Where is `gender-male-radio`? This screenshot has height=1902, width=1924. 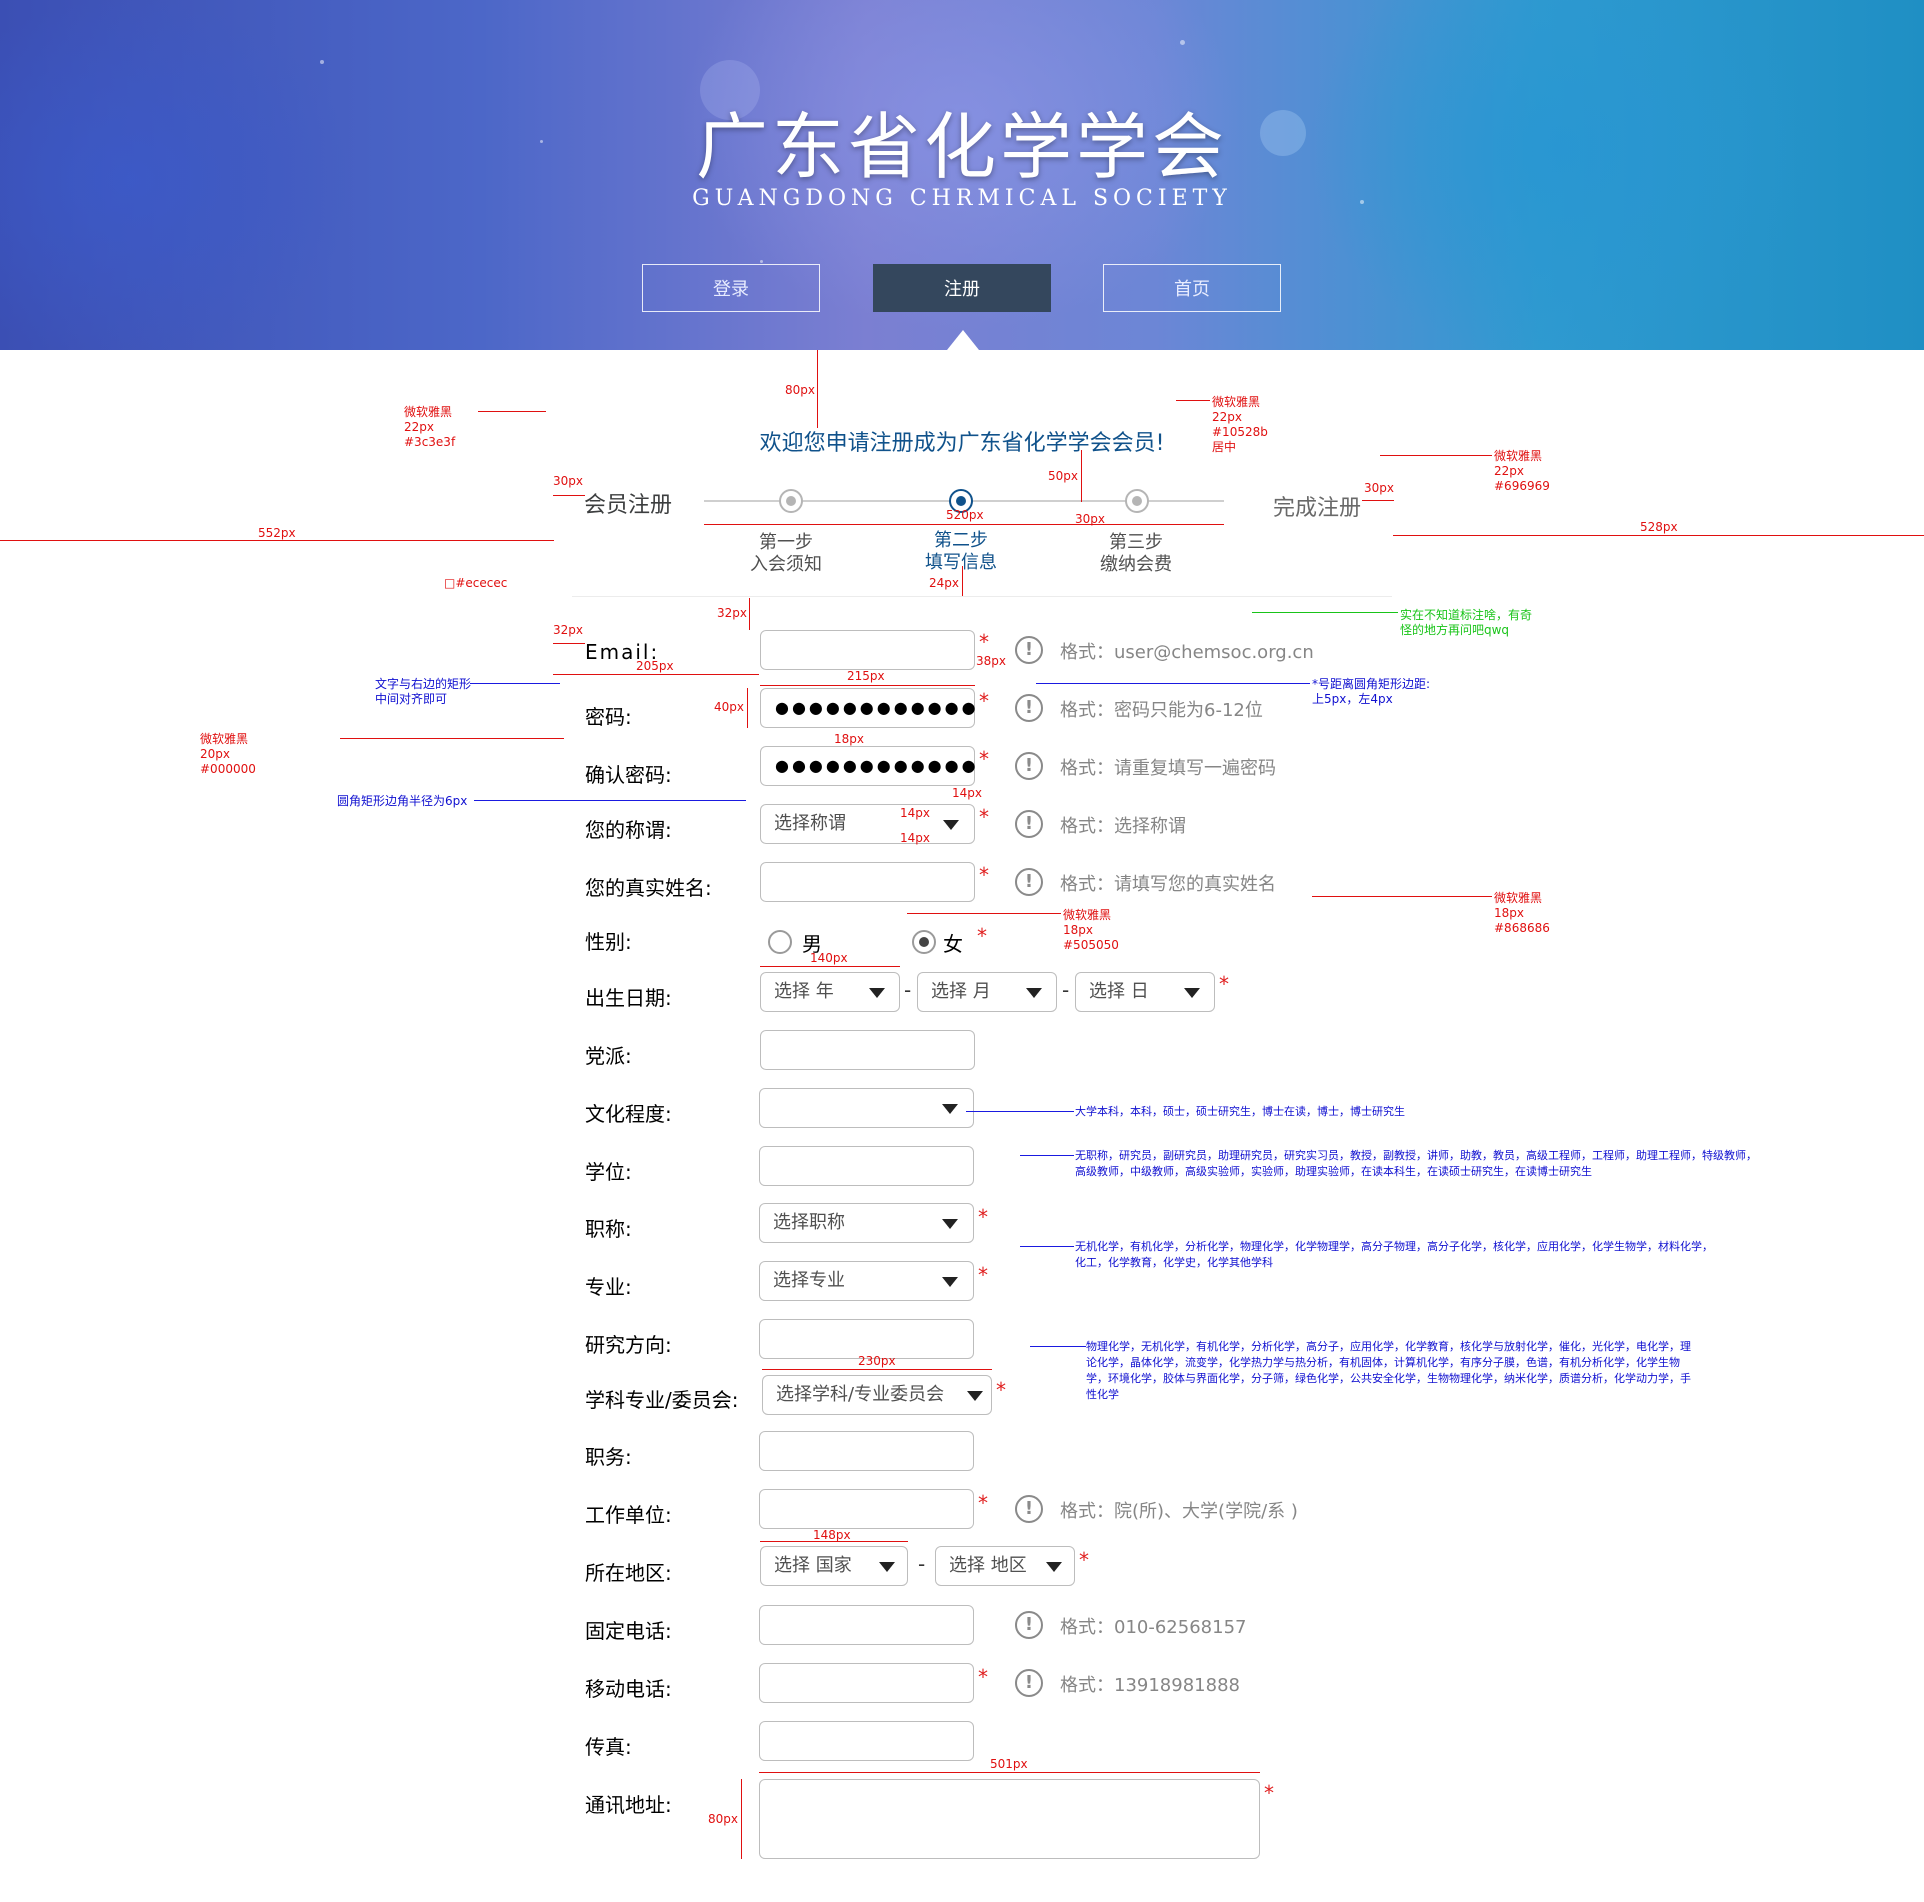 gender-male-radio is located at coordinates (780, 942).